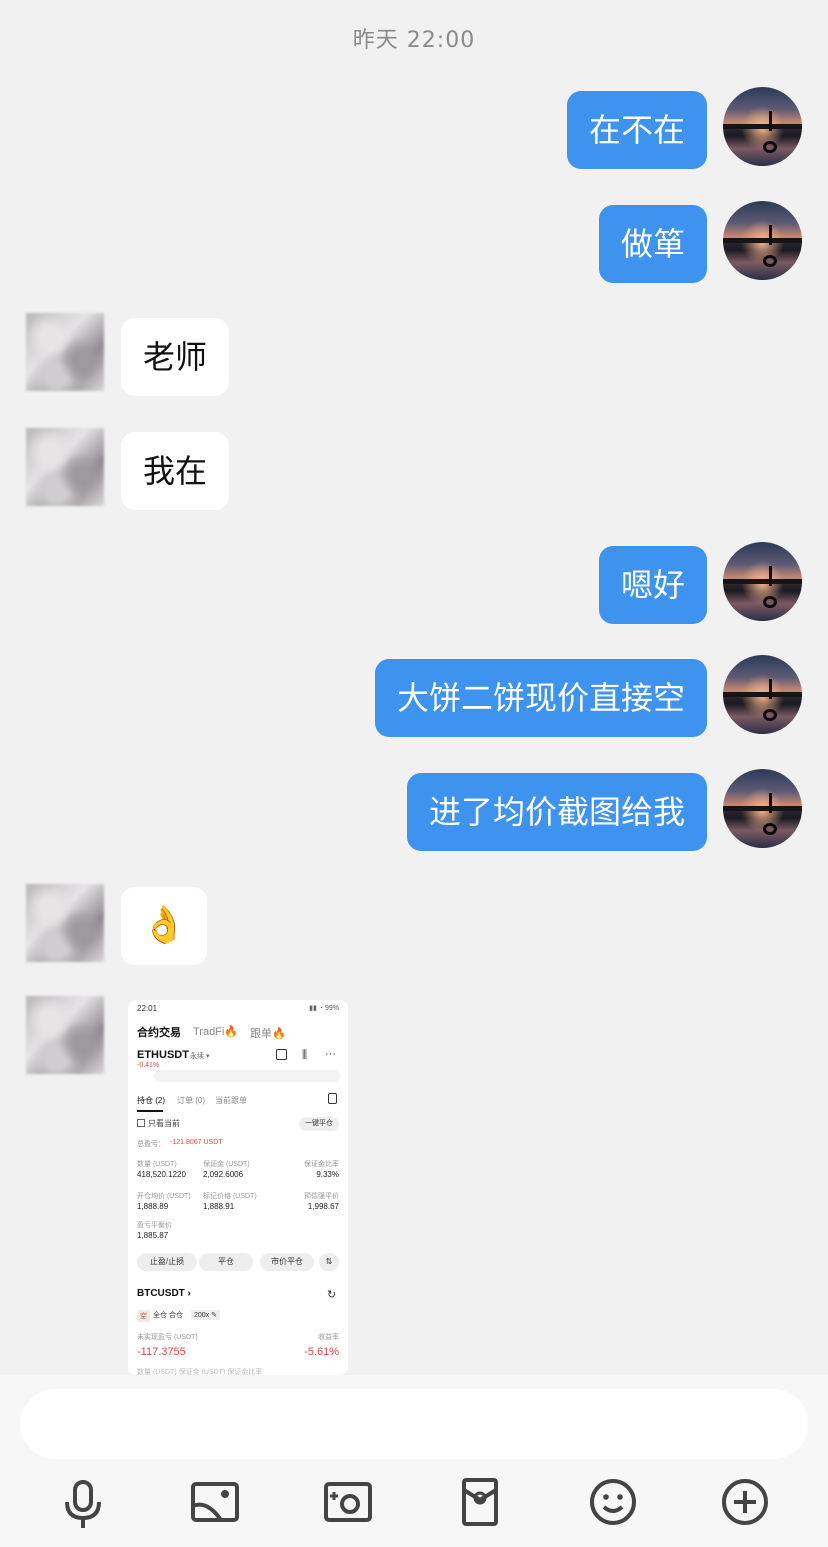 The image size is (828, 1547). What do you see at coordinates (168, 1315) in the screenshot?
I see `shot-btc-mode: 全仓 合仓` at bounding box center [168, 1315].